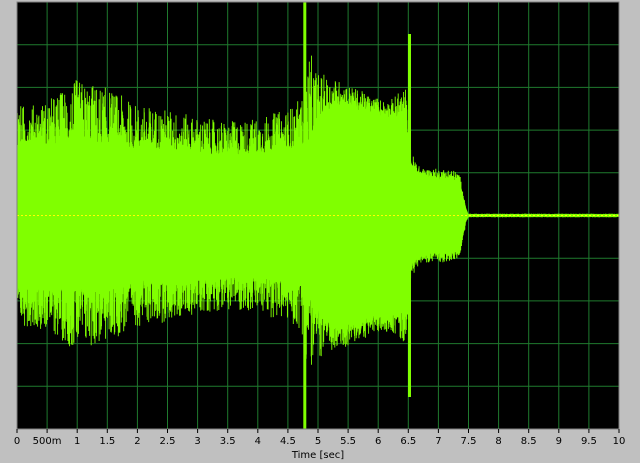 The height and width of the screenshot is (463, 640). I want to click on x-tick-label: 8.5, so click(529, 441).